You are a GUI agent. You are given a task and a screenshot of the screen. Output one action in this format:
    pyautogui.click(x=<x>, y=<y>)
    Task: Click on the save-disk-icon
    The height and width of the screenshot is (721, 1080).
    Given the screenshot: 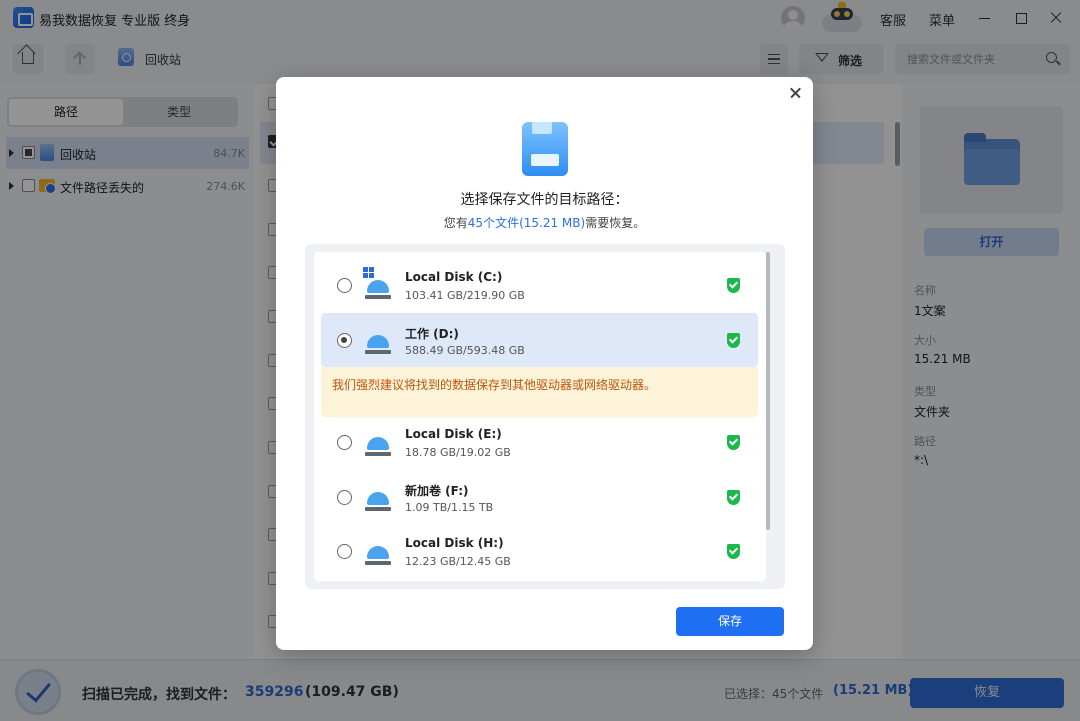 What is the action you would take?
    pyautogui.click(x=545, y=149)
    